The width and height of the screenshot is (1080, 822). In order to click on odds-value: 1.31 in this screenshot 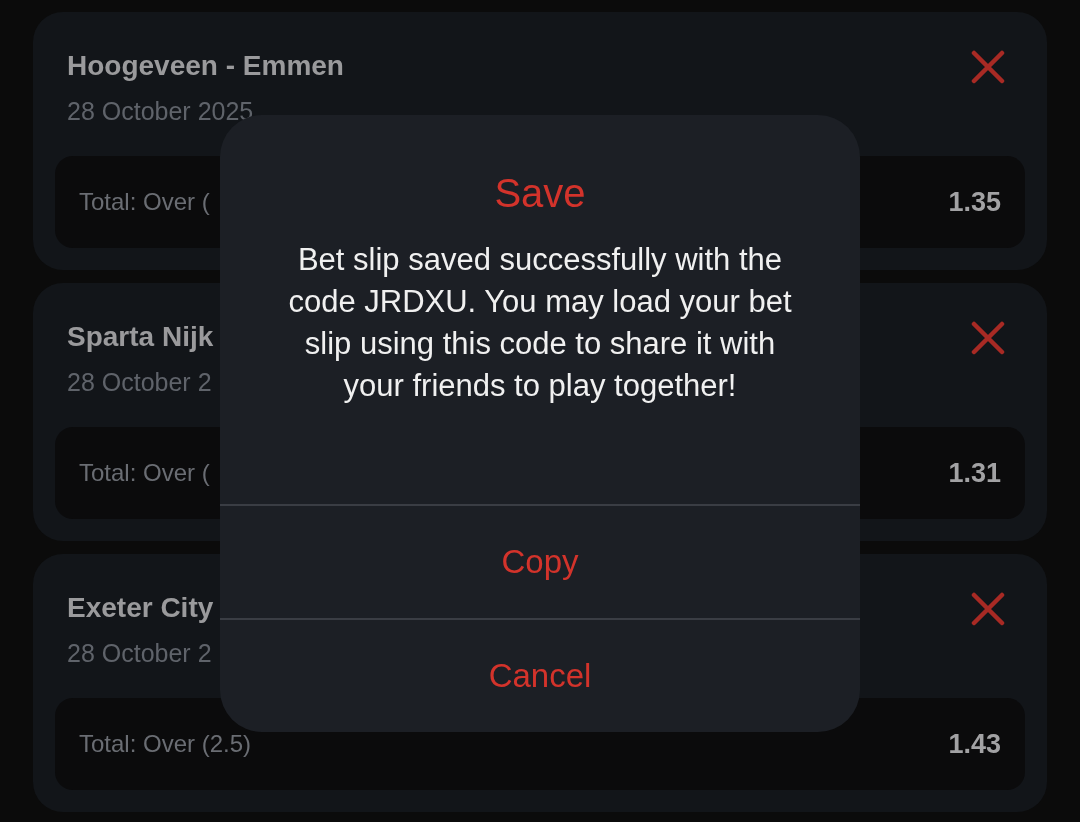, I will do `click(974, 473)`.